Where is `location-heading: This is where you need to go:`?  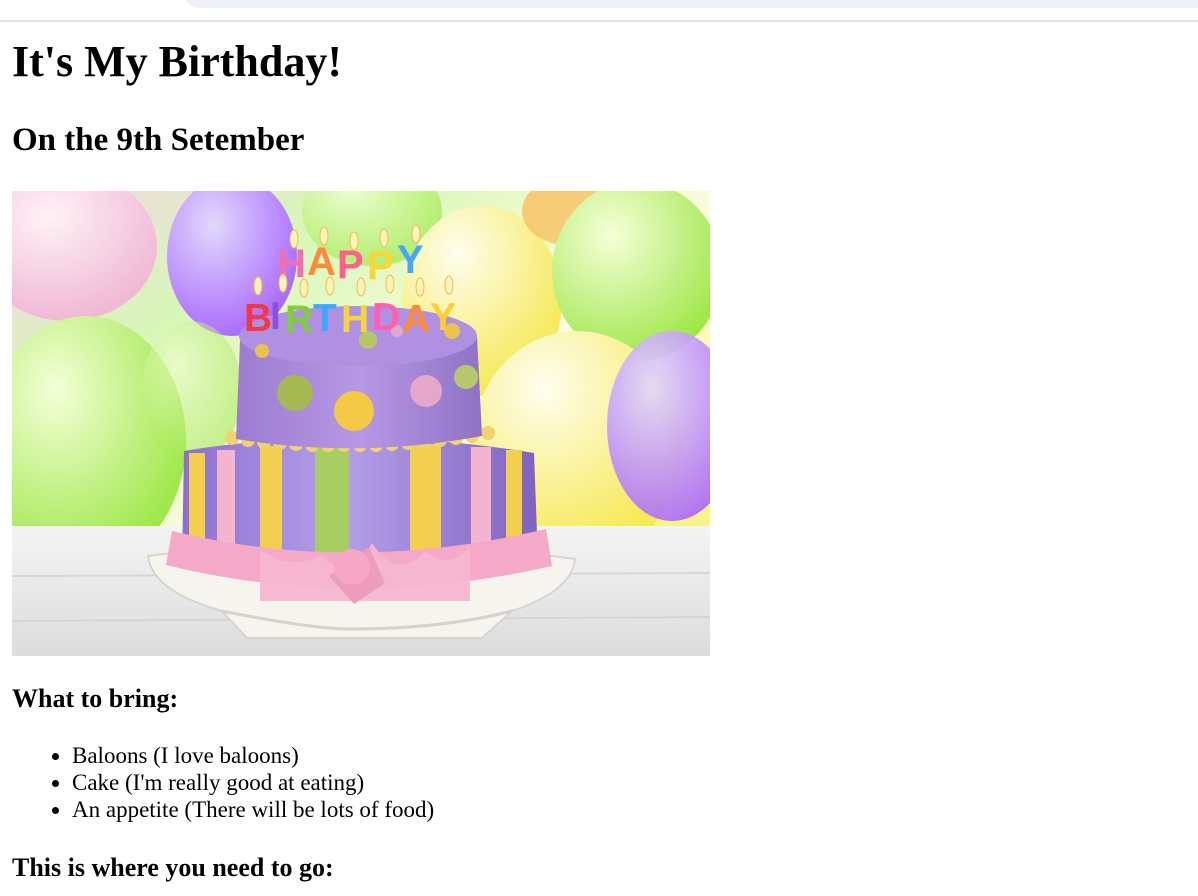
location-heading: This is where you need to go: is located at coordinates (173, 867).